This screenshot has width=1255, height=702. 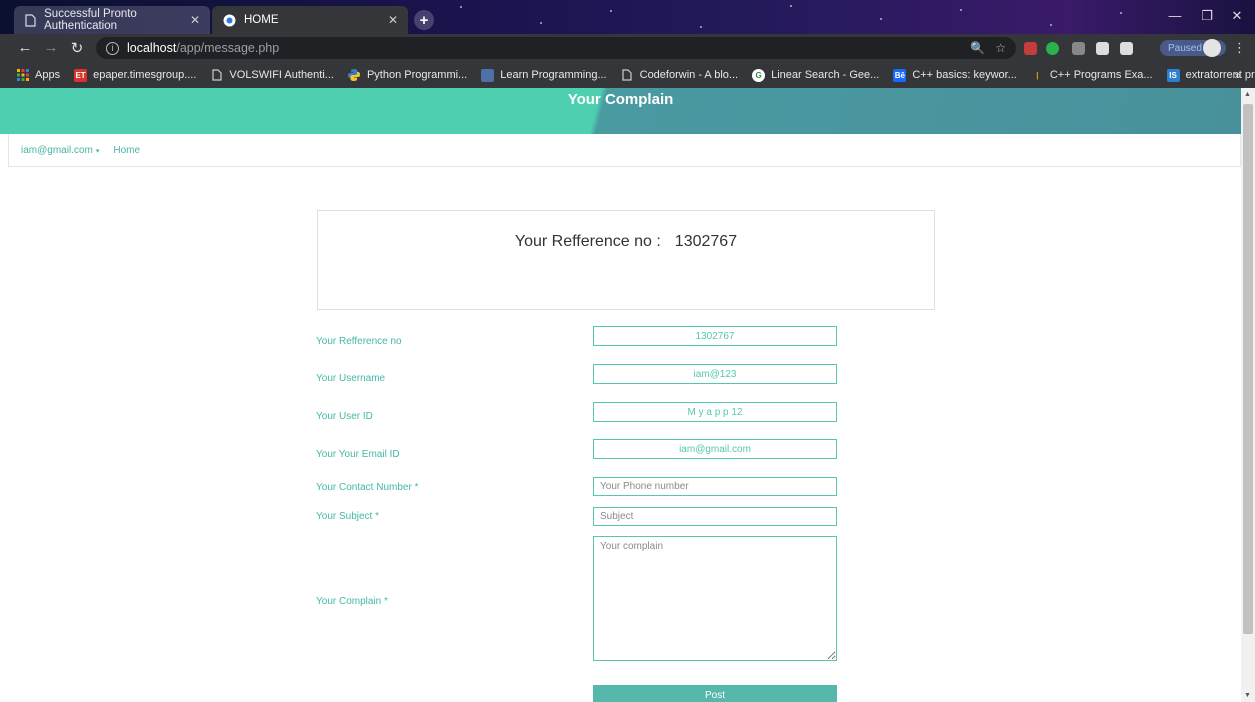 What do you see at coordinates (587, 241) in the screenshot?
I see `reference-label: Your Refference no :` at bounding box center [587, 241].